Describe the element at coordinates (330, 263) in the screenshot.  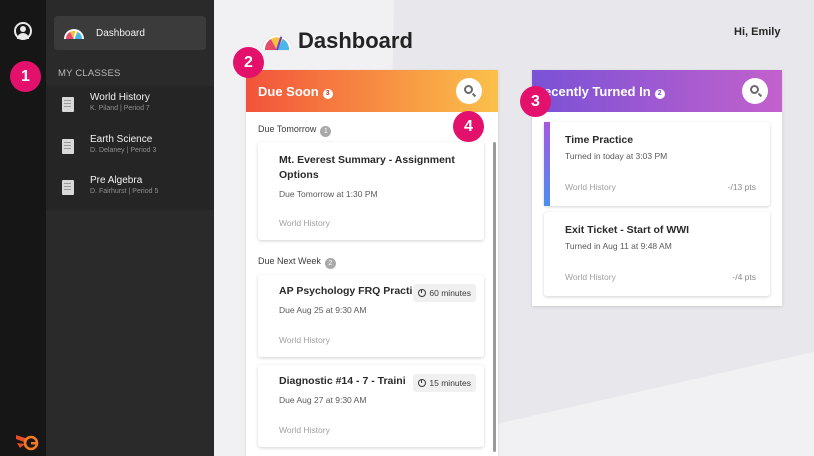
I see `count-badge: 2` at that location.